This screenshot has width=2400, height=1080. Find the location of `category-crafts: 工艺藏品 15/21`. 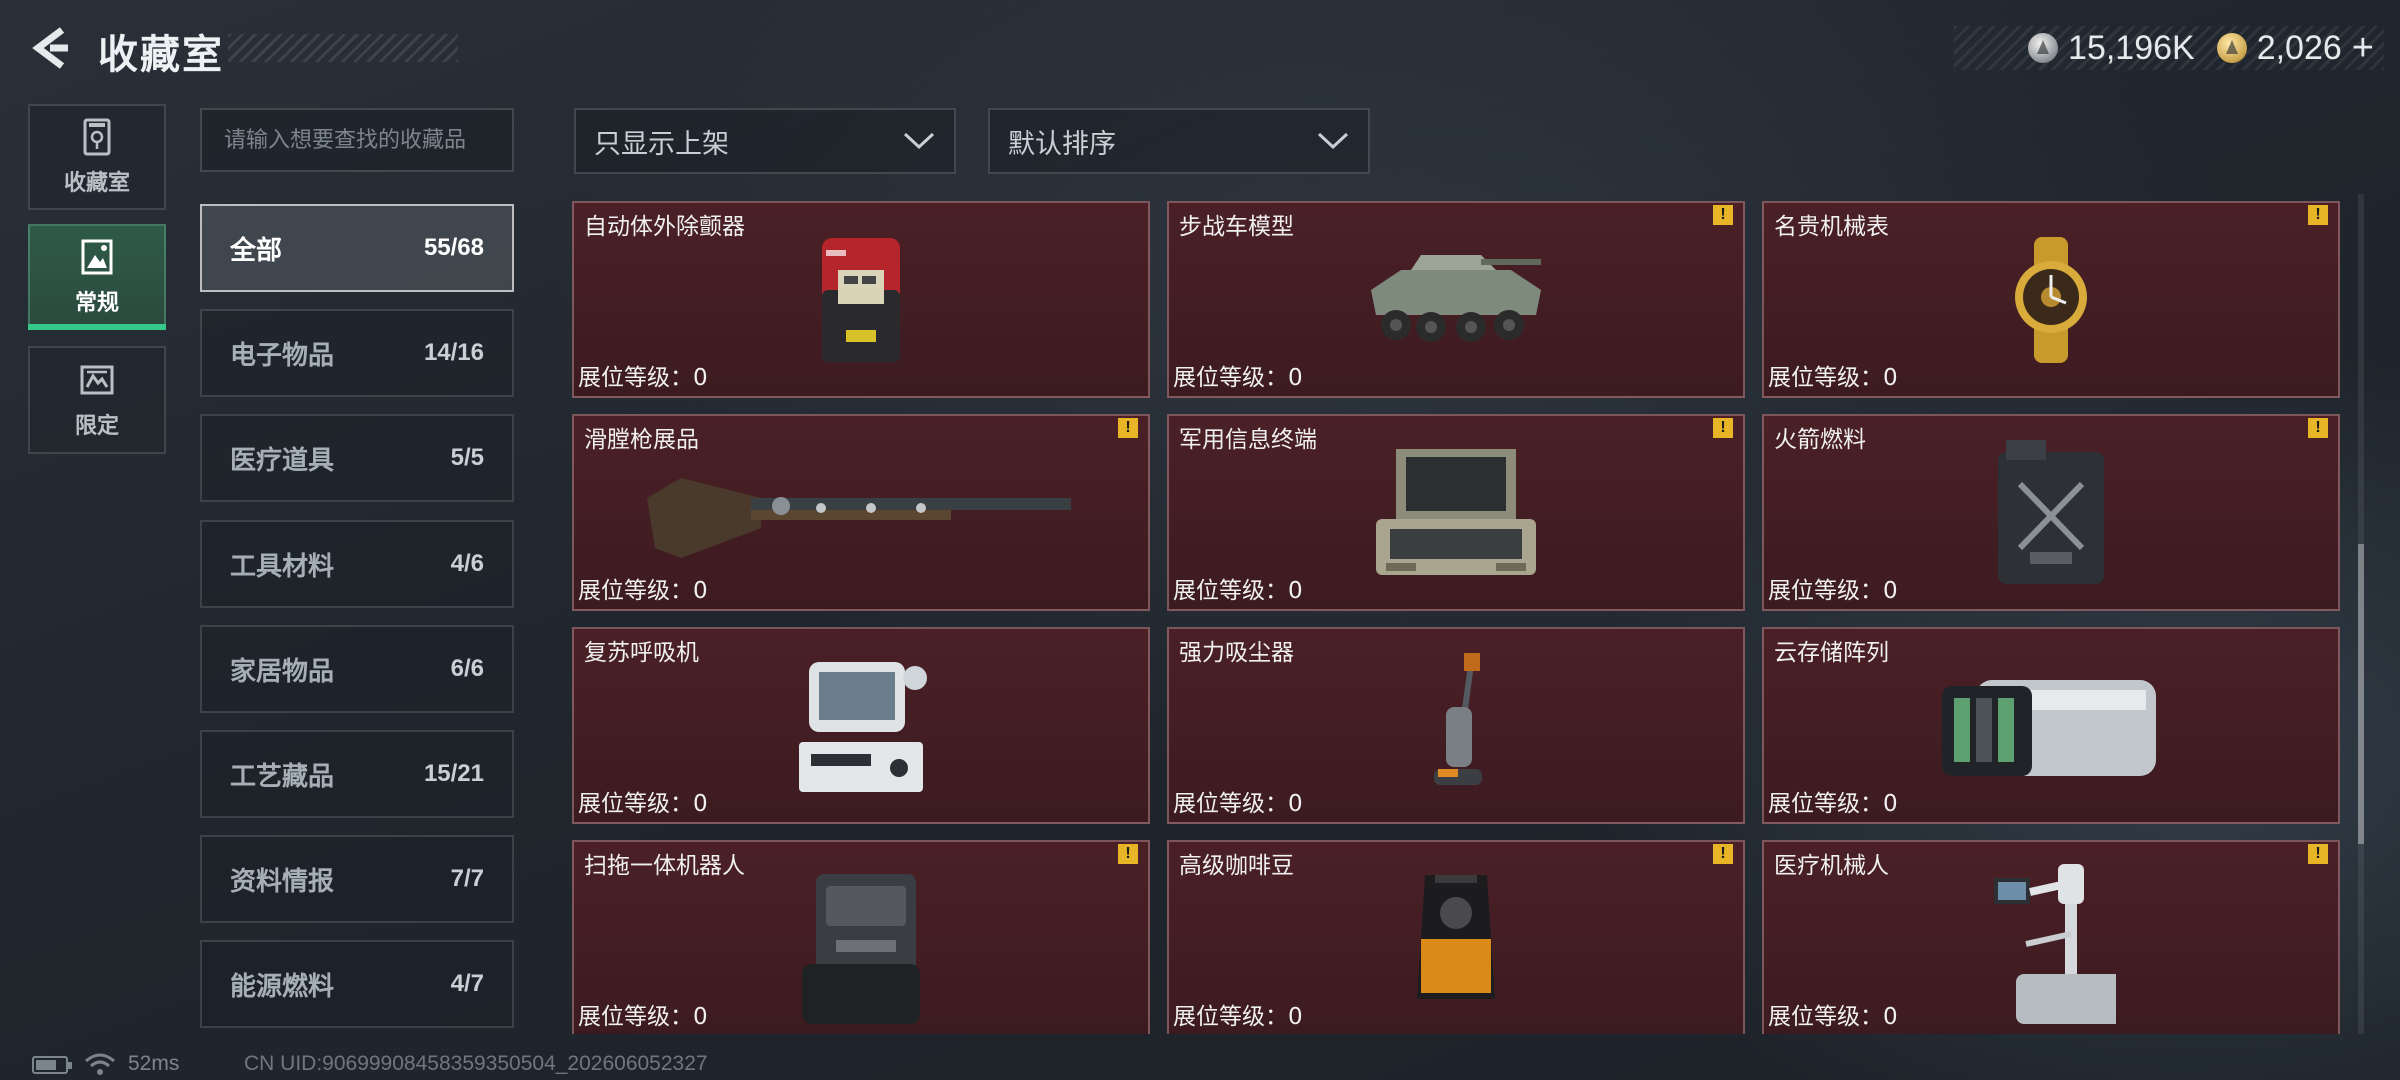

category-crafts: 工艺藏品 15/21 is located at coordinates (357, 774).